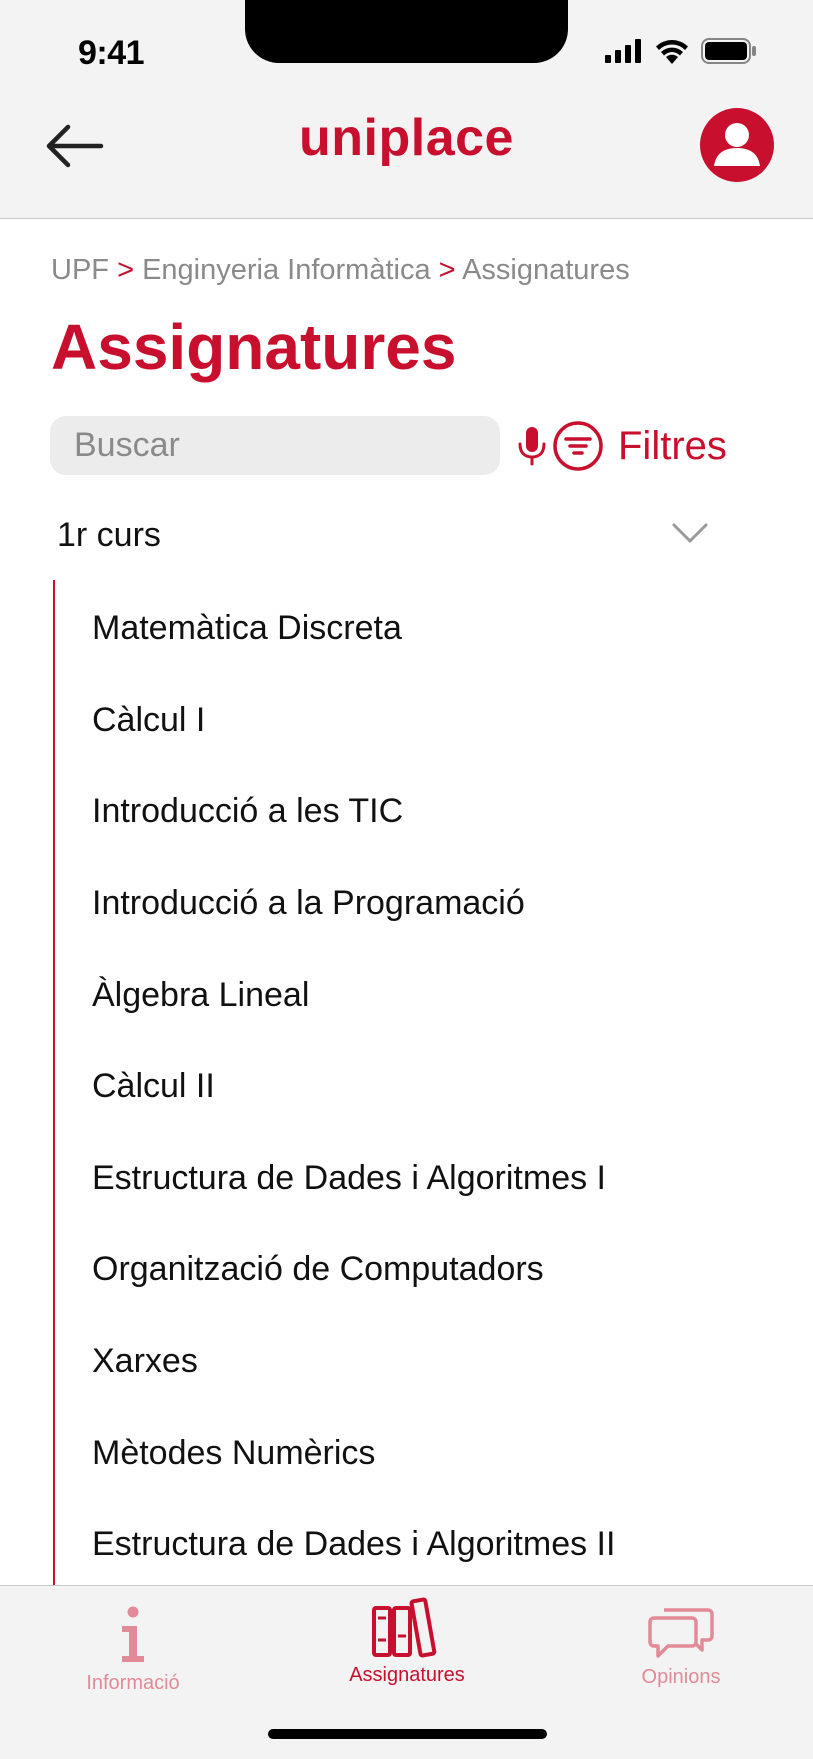 This screenshot has height=1759, width=813. Describe the element at coordinates (406, 138) in the screenshot. I see `app-logo: uniplace` at that location.